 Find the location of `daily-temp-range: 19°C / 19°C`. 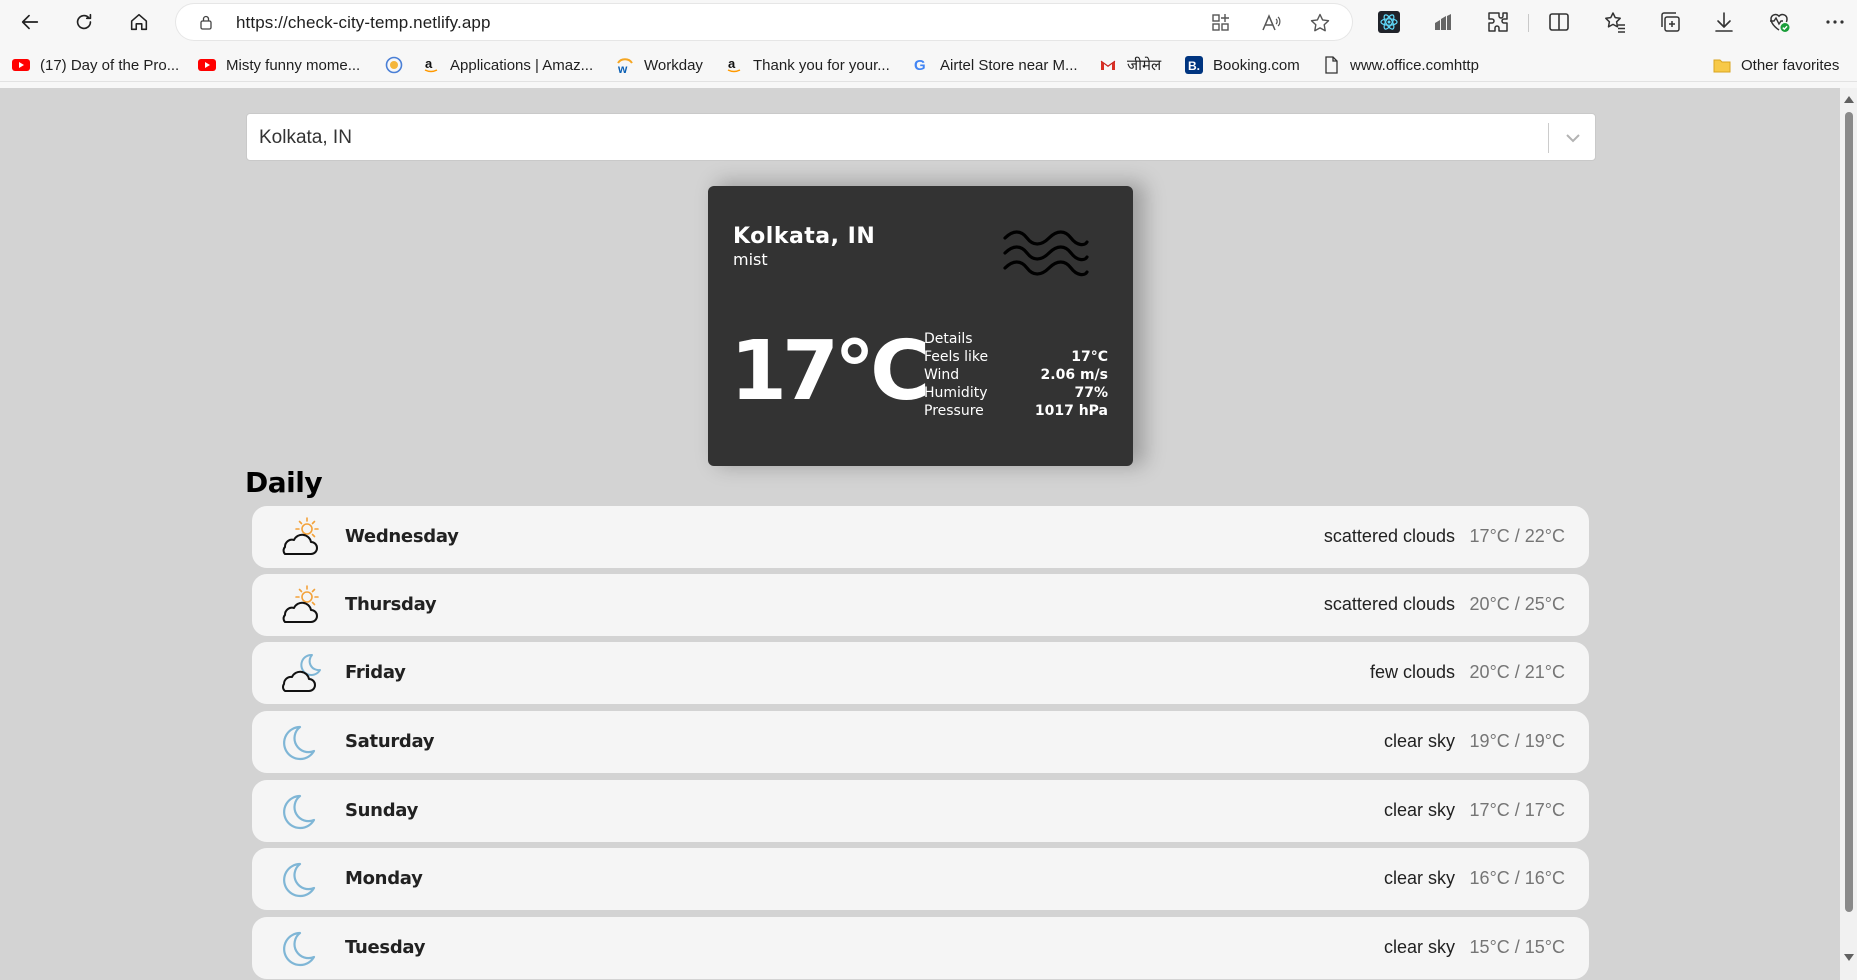

daily-temp-range: 19°C / 19°C is located at coordinates (1517, 741).